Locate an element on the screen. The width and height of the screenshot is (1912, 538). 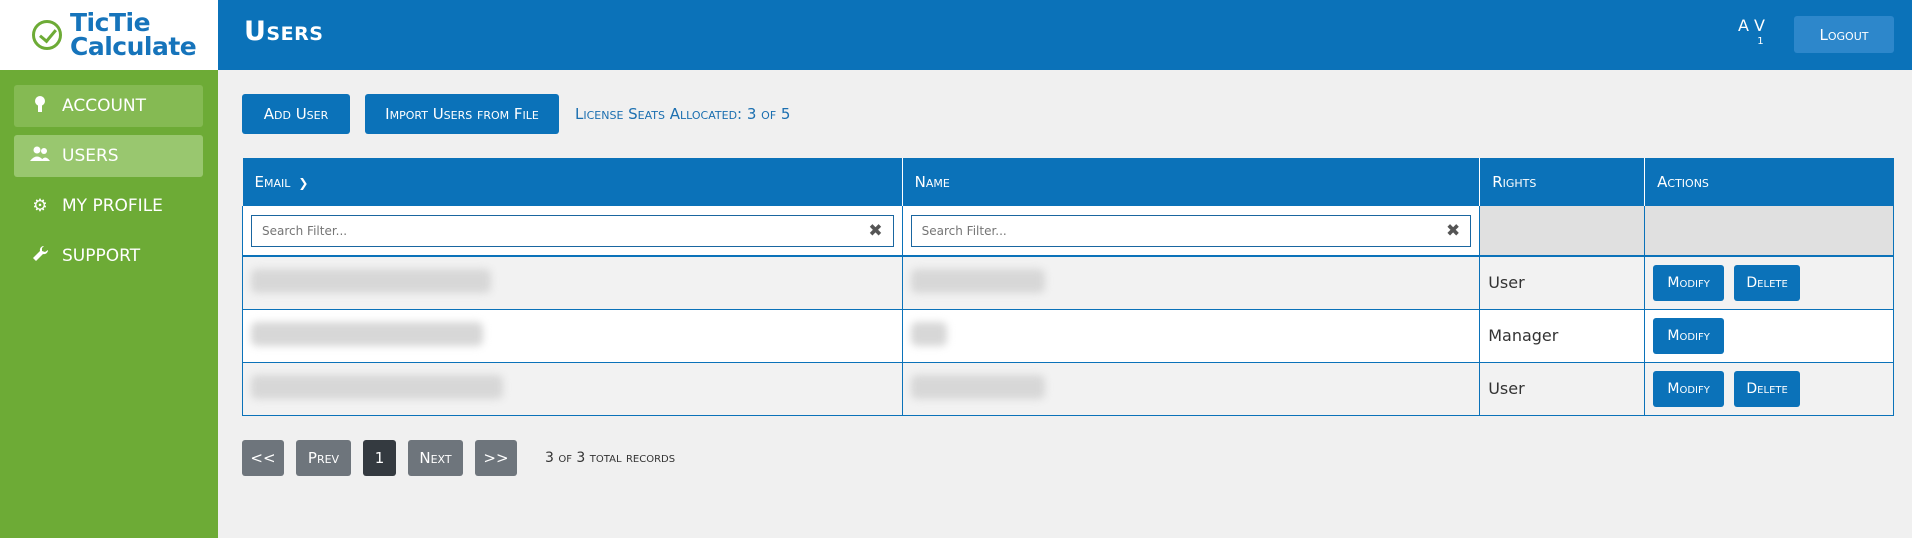
gear-icon: ⚙ is located at coordinates (40, 206).